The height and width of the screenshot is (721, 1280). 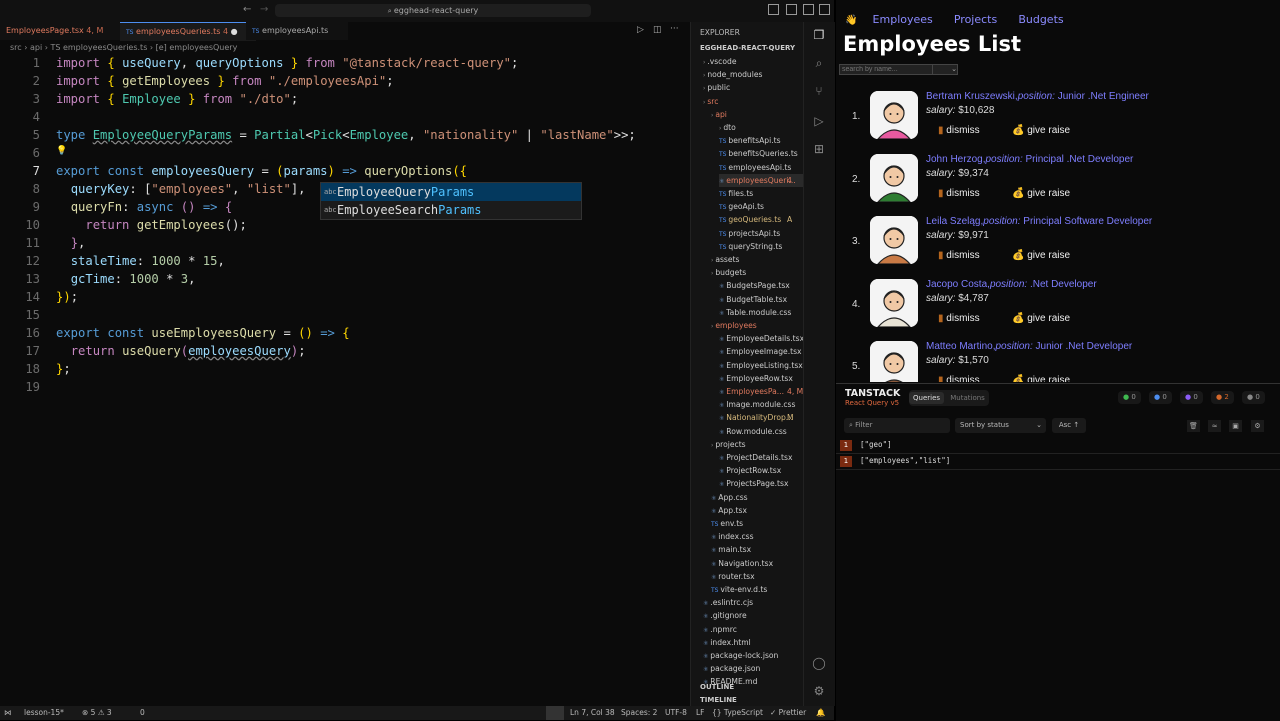 I want to click on lightbulb-icon: 💡, so click(x=61, y=151).